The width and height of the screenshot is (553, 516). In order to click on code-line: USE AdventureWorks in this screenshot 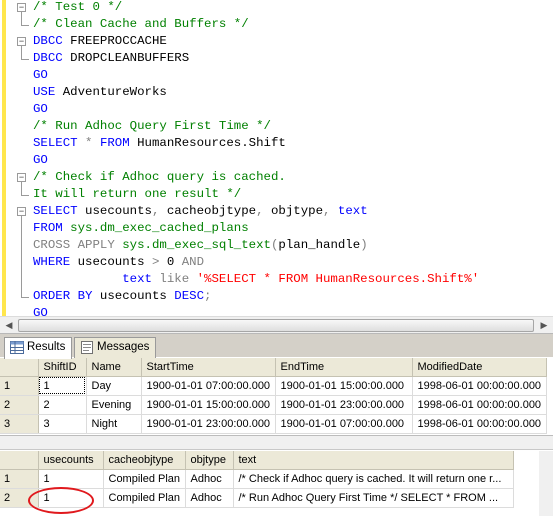, I will do `click(276, 92)`.